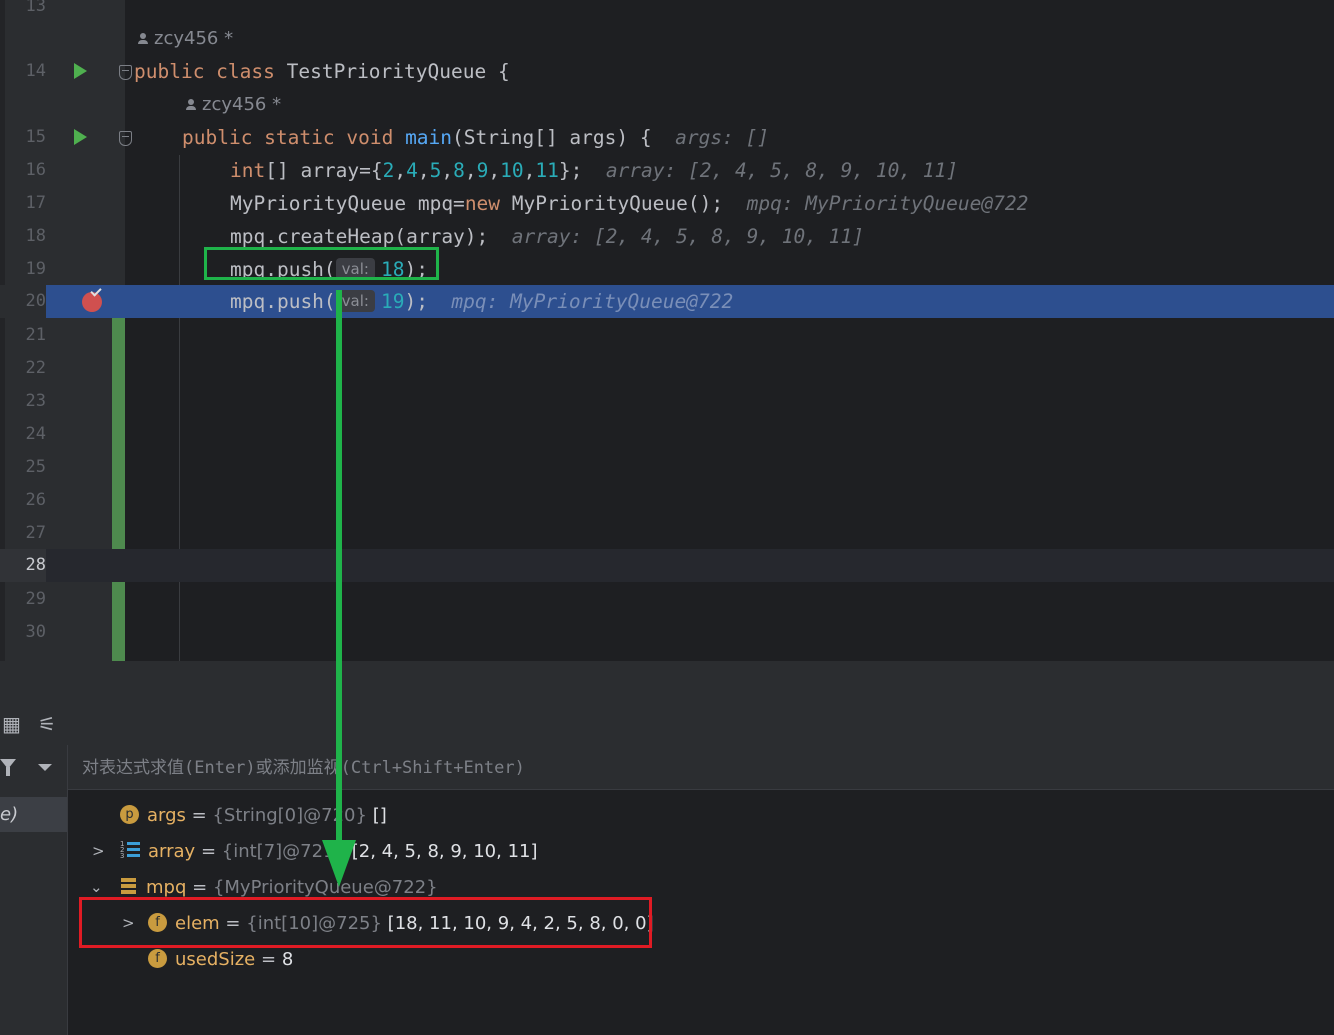  Describe the element at coordinates (667, 368) in the screenshot. I see `code-line: 22` at that location.